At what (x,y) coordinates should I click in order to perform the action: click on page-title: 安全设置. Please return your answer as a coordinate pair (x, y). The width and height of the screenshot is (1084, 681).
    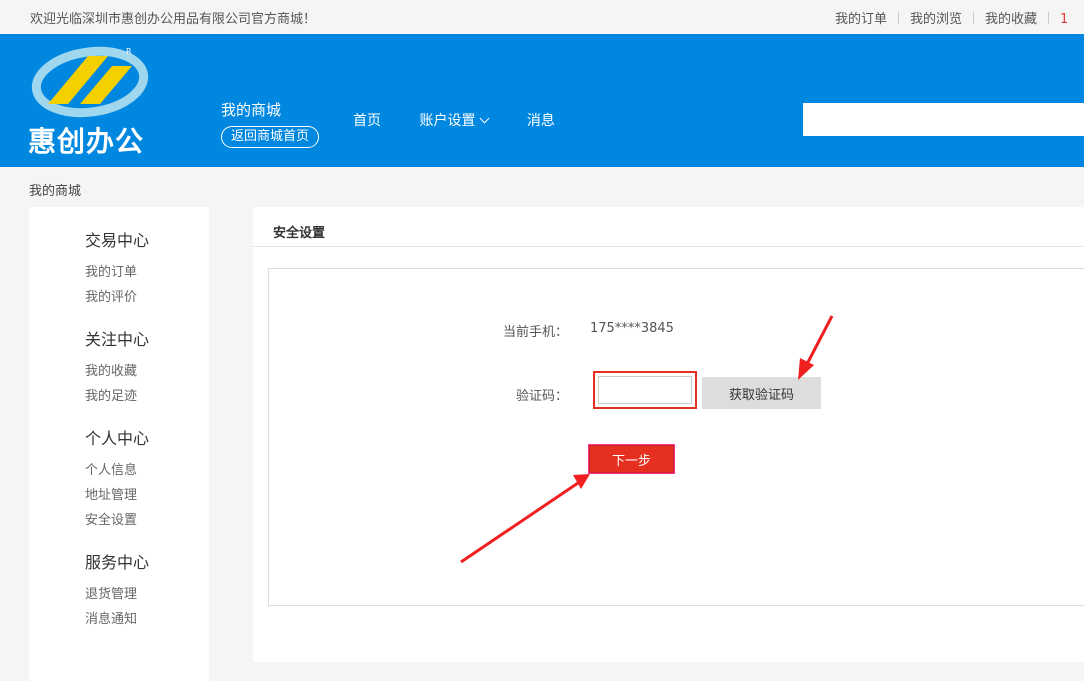
    Looking at the image, I should click on (299, 233).